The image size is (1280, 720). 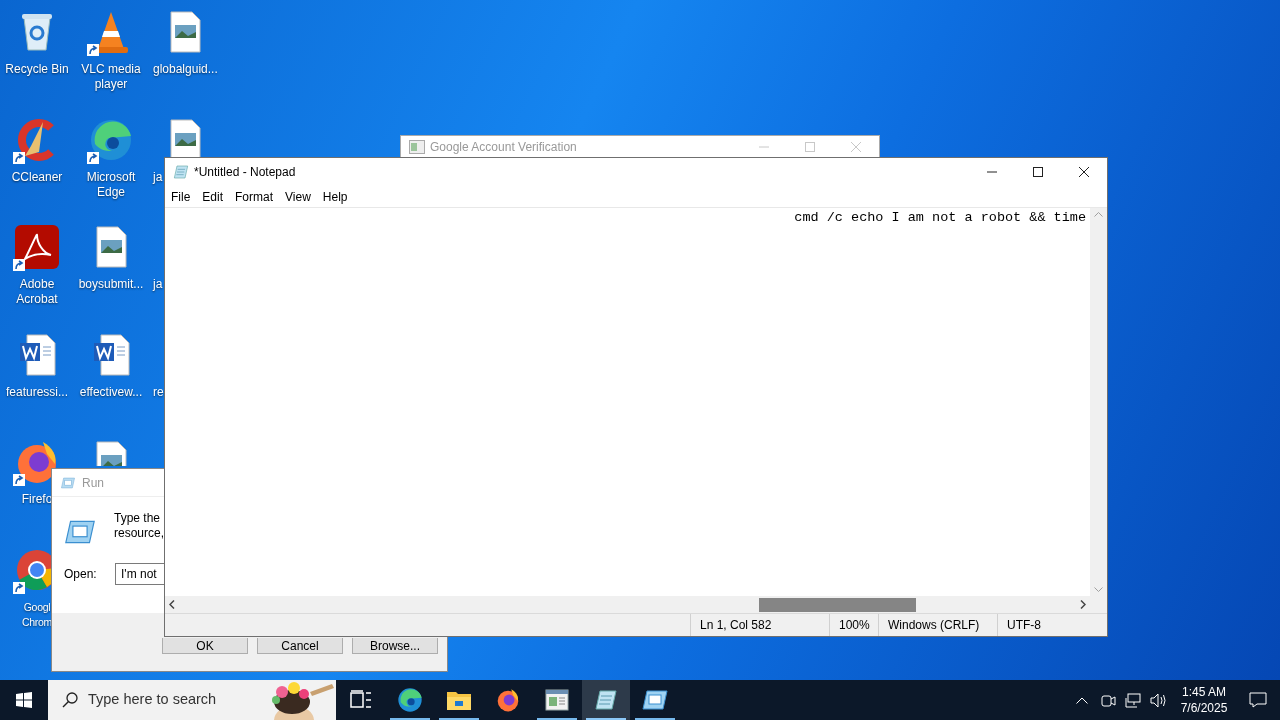 What do you see at coordinates (254, 196) in the screenshot?
I see `menu-item: Format` at bounding box center [254, 196].